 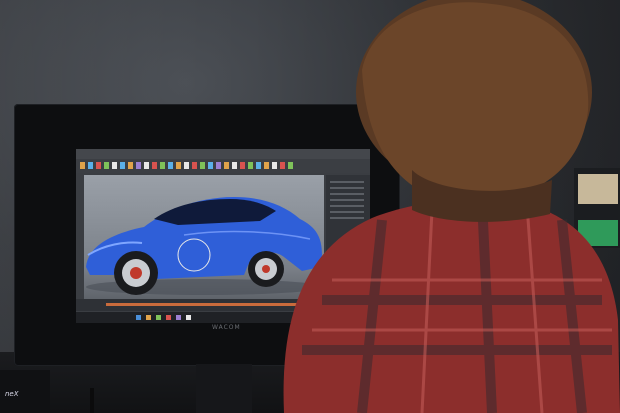 I want to click on stylus-cable, so click(x=92, y=400).